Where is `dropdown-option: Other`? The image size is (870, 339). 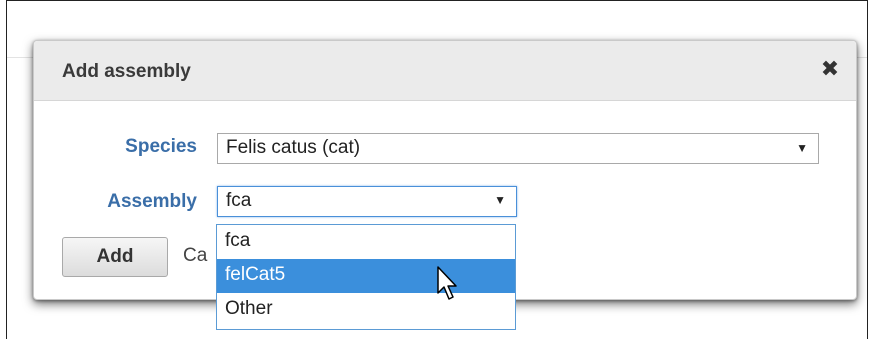 dropdown-option: Other is located at coordinates (366, 310).